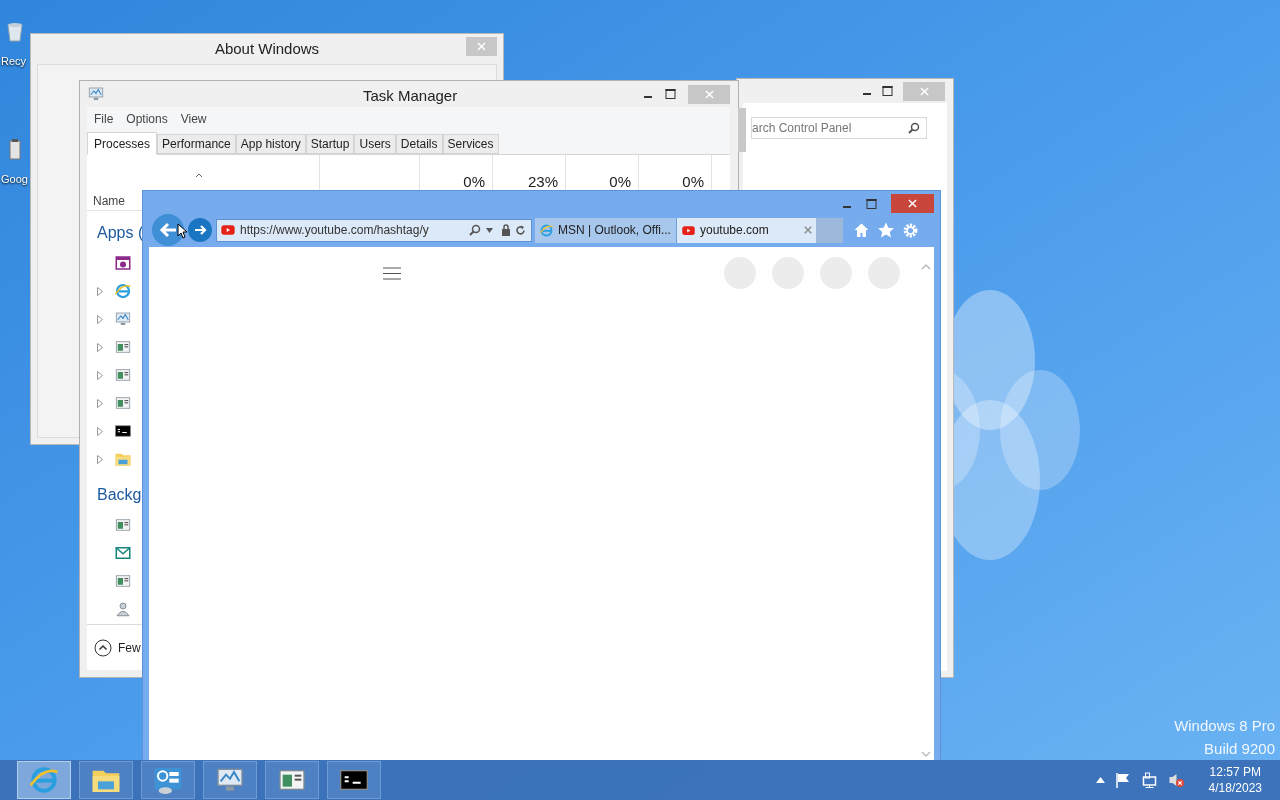 Image resolution: width=1280 pixels, height=800 pixels. Describe the element at coordinates (270, 144) in the screenshot. I see `tab: App history` at that location.